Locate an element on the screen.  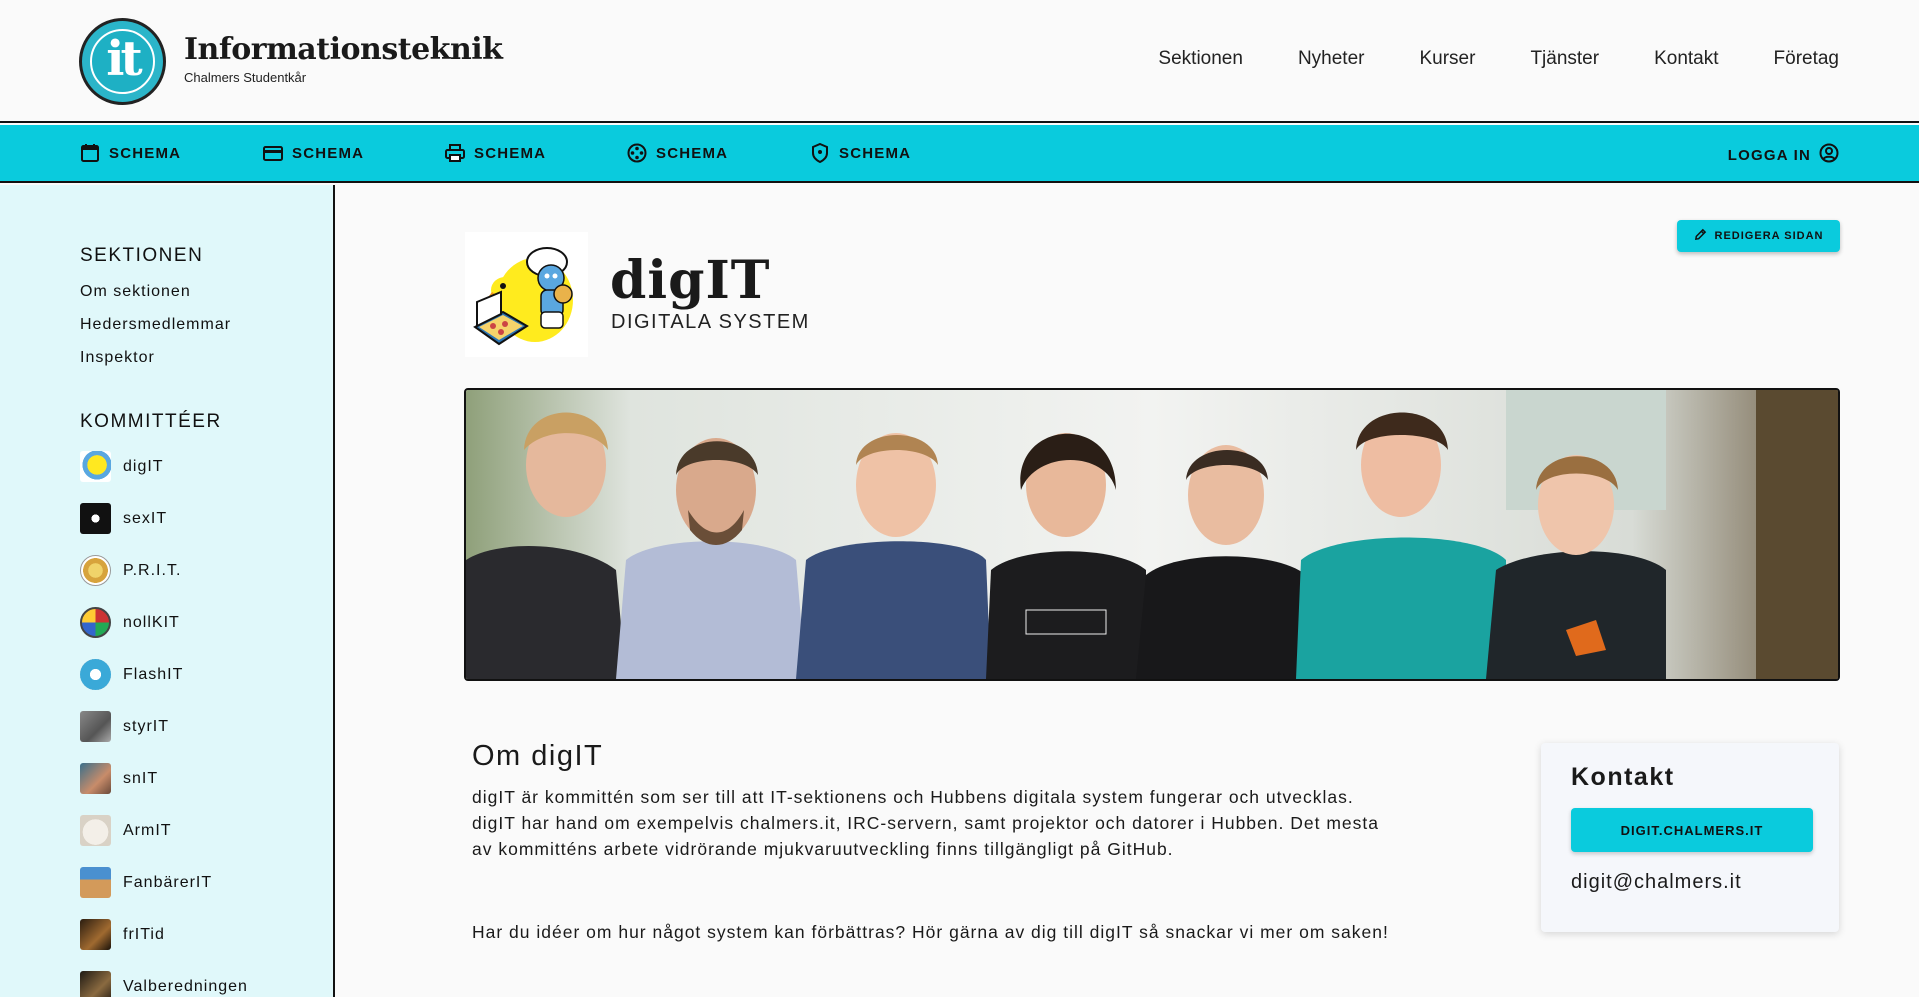
sidebar-item-armit: ArmIT is located at coordinates (126, 830).